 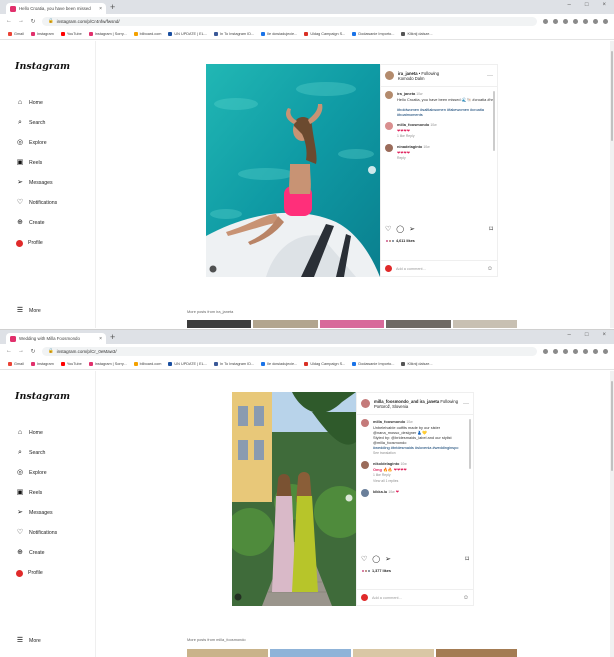 I want to click on sidebar-item-notifications: ♡ Notifications, so click(x=36, y=533).